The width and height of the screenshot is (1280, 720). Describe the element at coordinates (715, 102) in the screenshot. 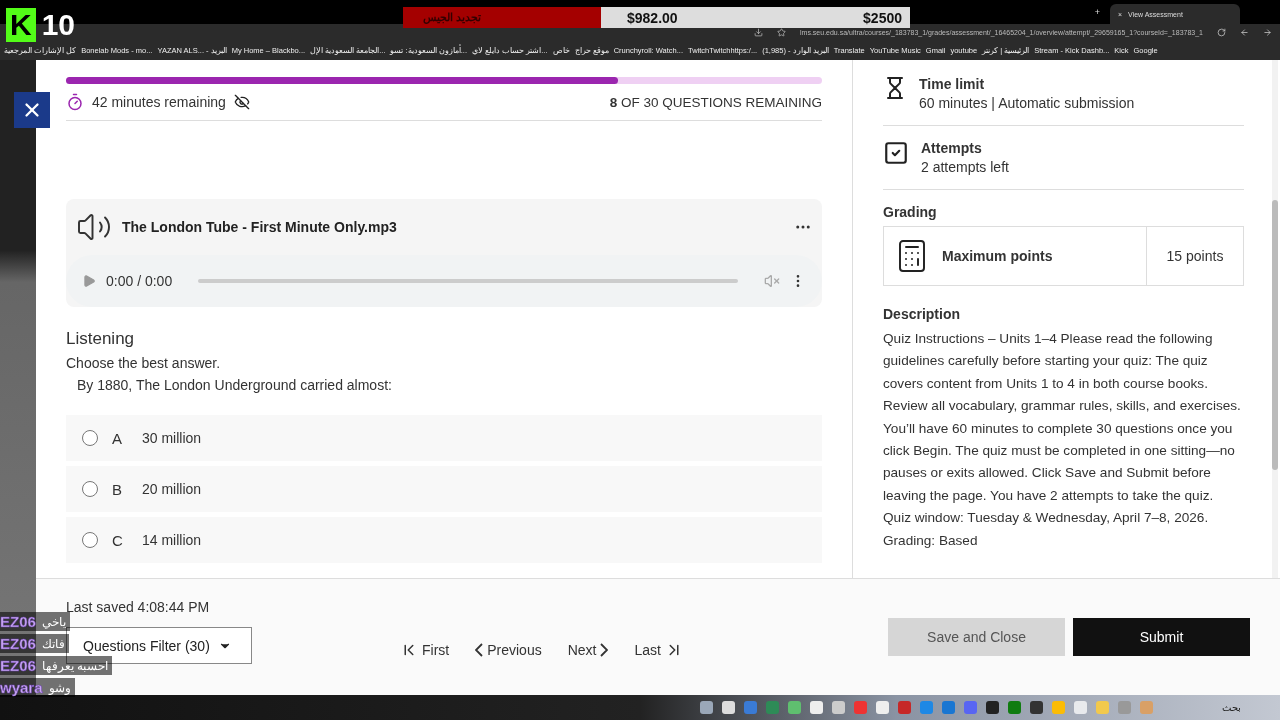

I see `questions-remaining: 8 OF 30 QUESTIONS REMAINING` at that location.